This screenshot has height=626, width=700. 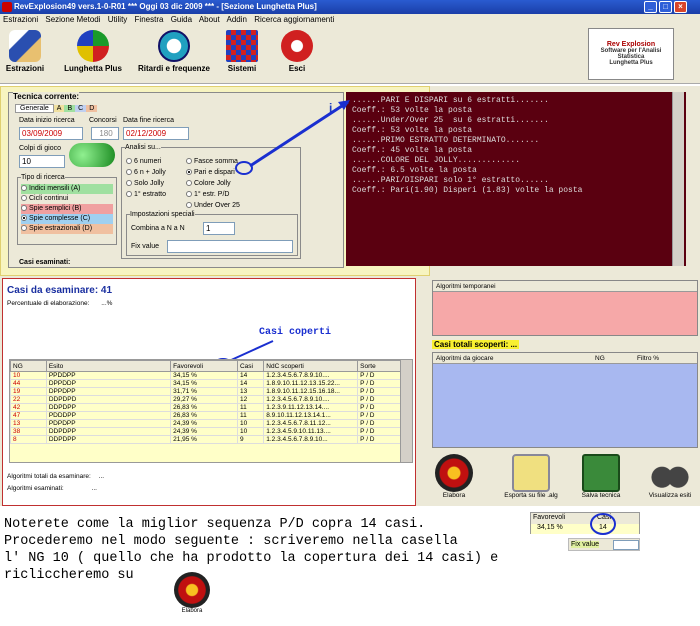 I want to click on inset-fix-label: Fix value, so click(x=585, y=544).